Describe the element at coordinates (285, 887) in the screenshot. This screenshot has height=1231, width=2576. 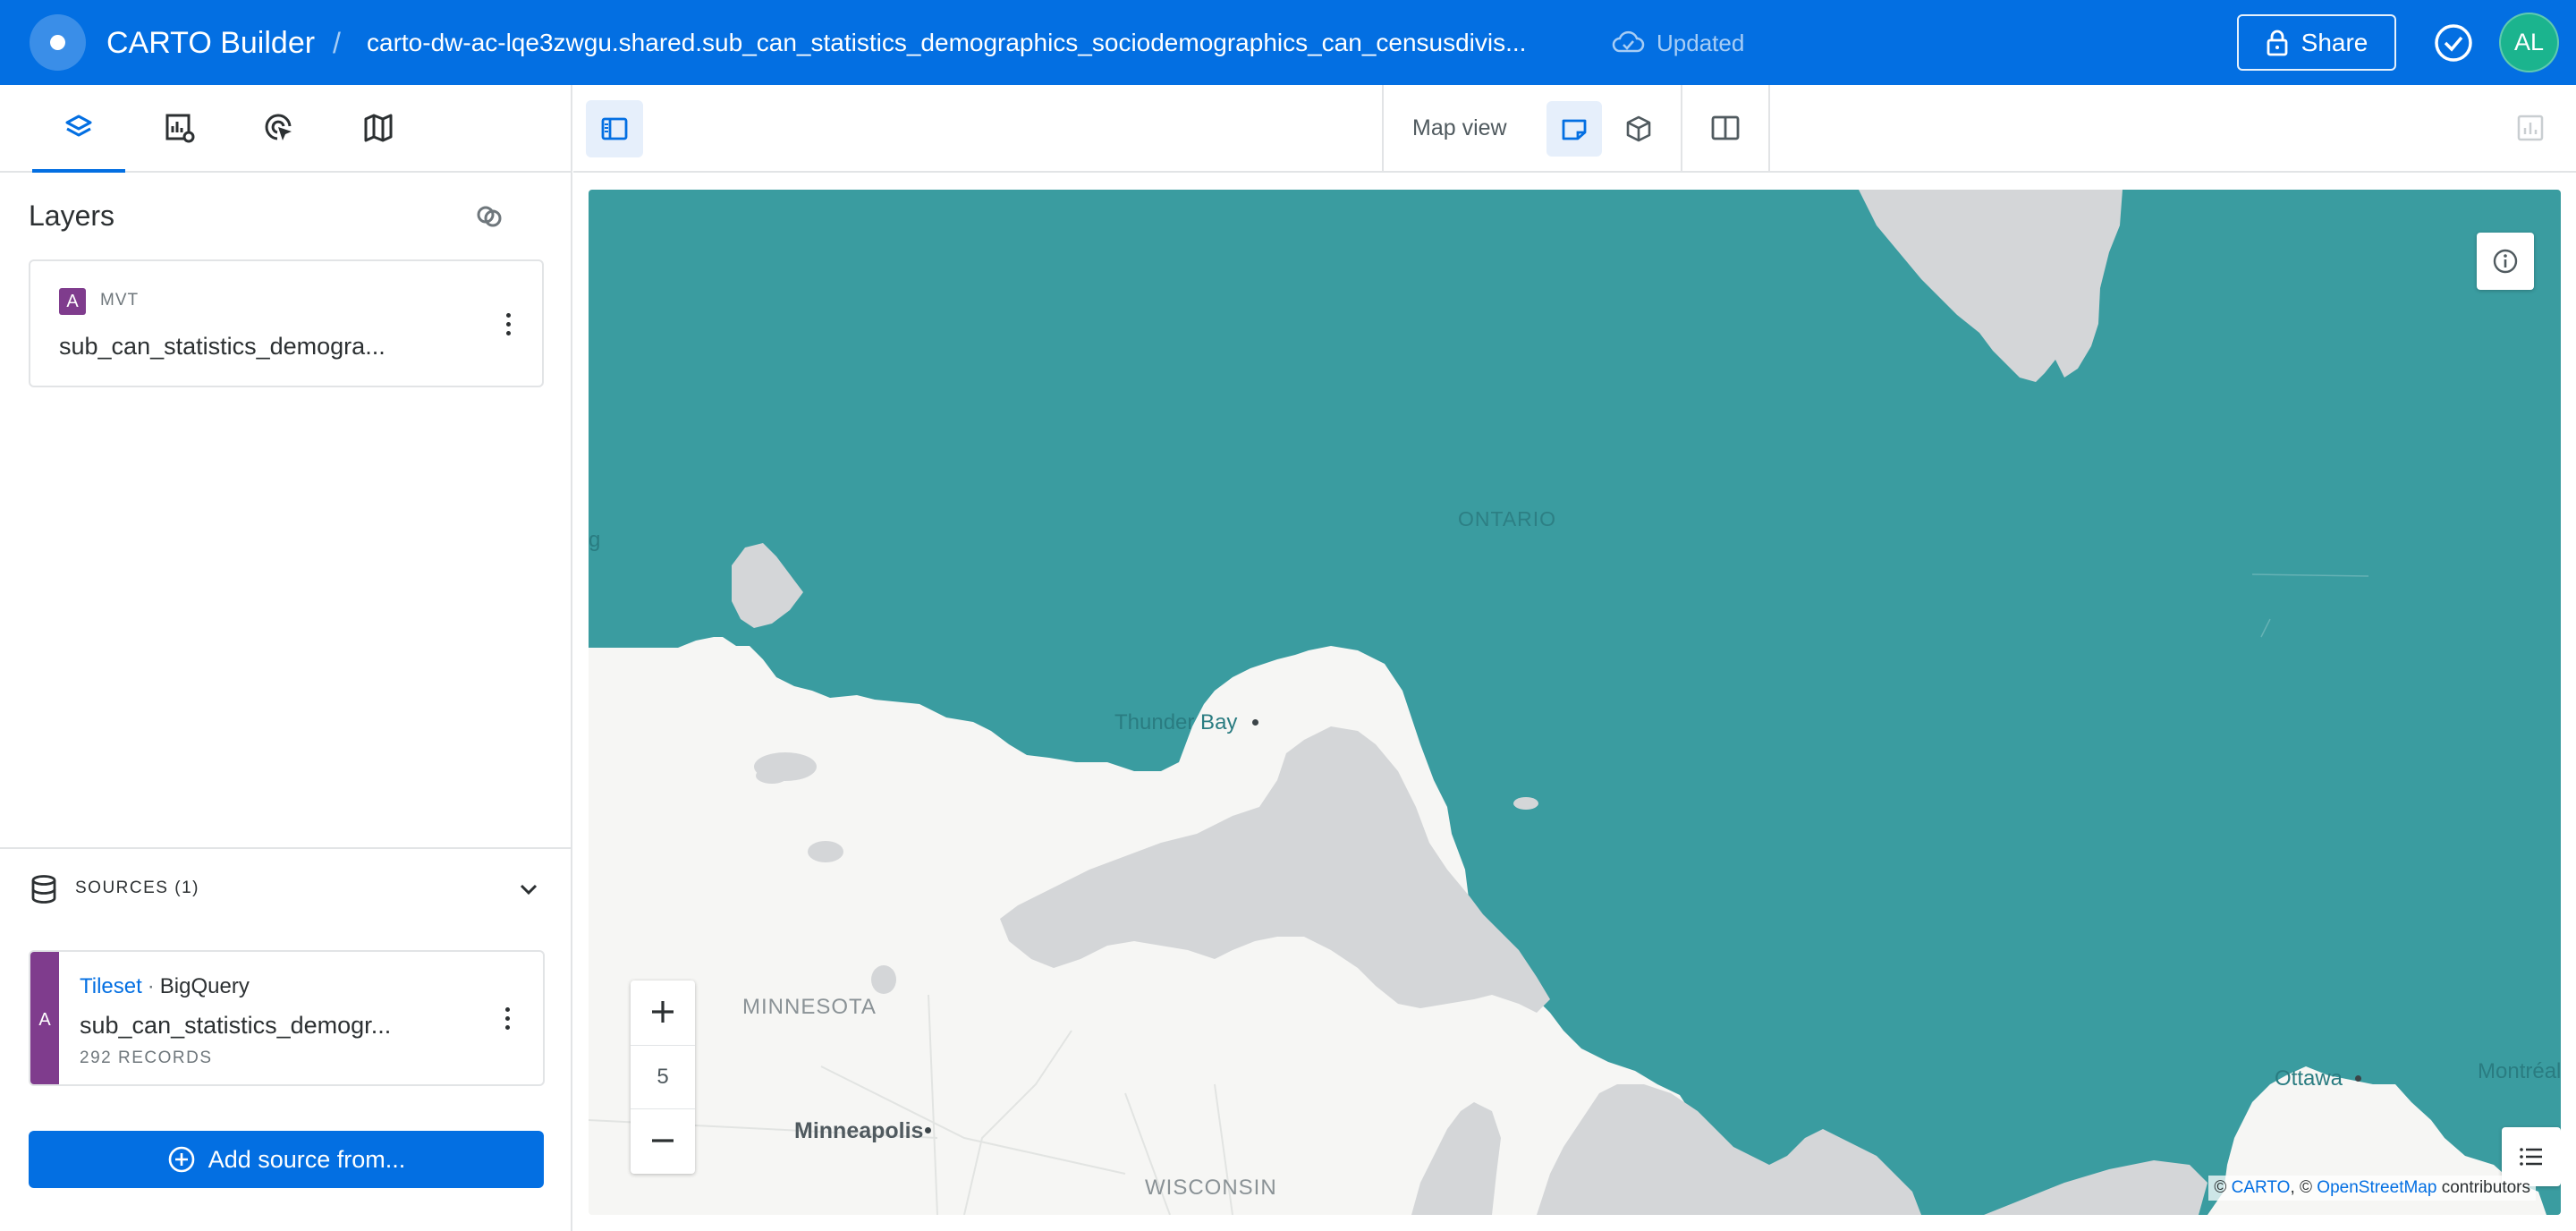
I see `sources-header: SOURCES (1)` at that location.